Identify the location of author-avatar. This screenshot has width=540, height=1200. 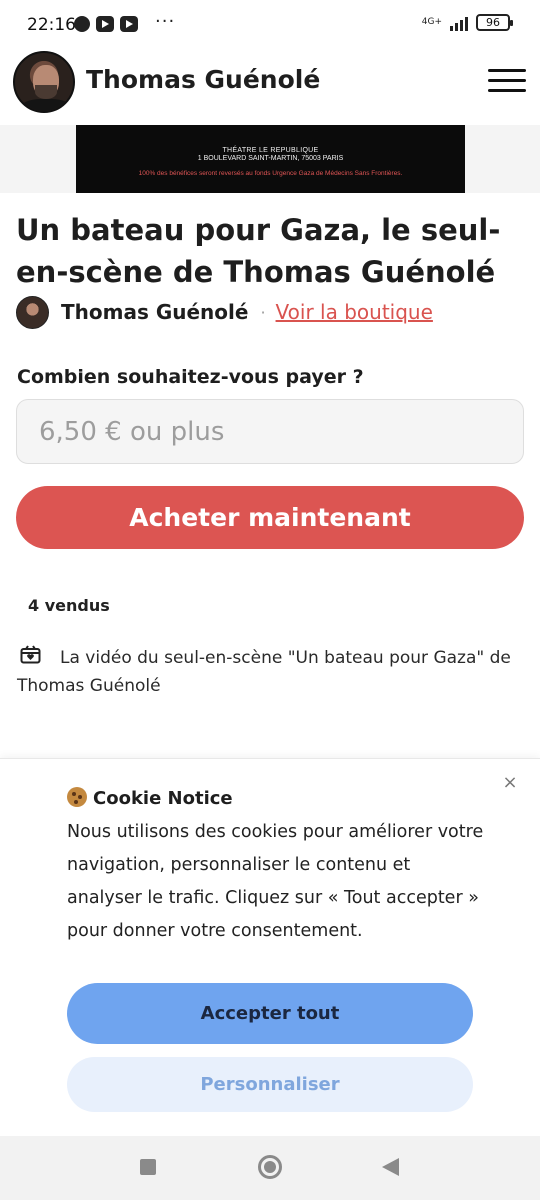
(32, 312).